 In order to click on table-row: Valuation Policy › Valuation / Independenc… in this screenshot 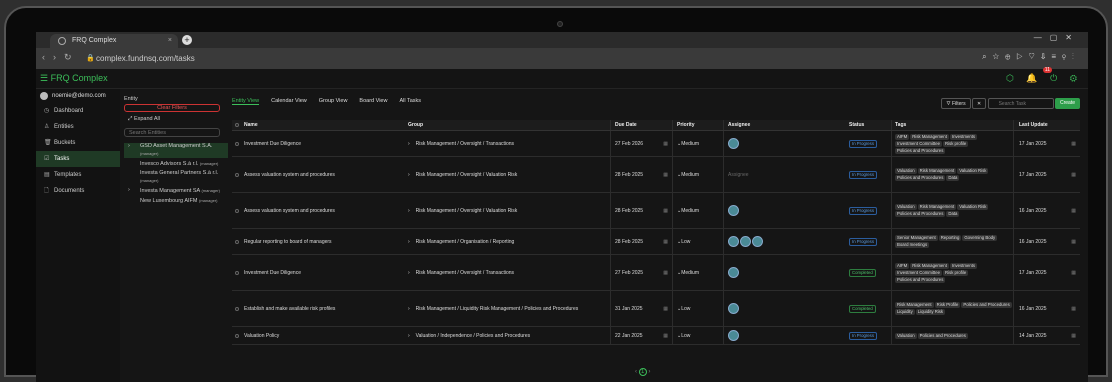, I will do `click(656, 336)`.